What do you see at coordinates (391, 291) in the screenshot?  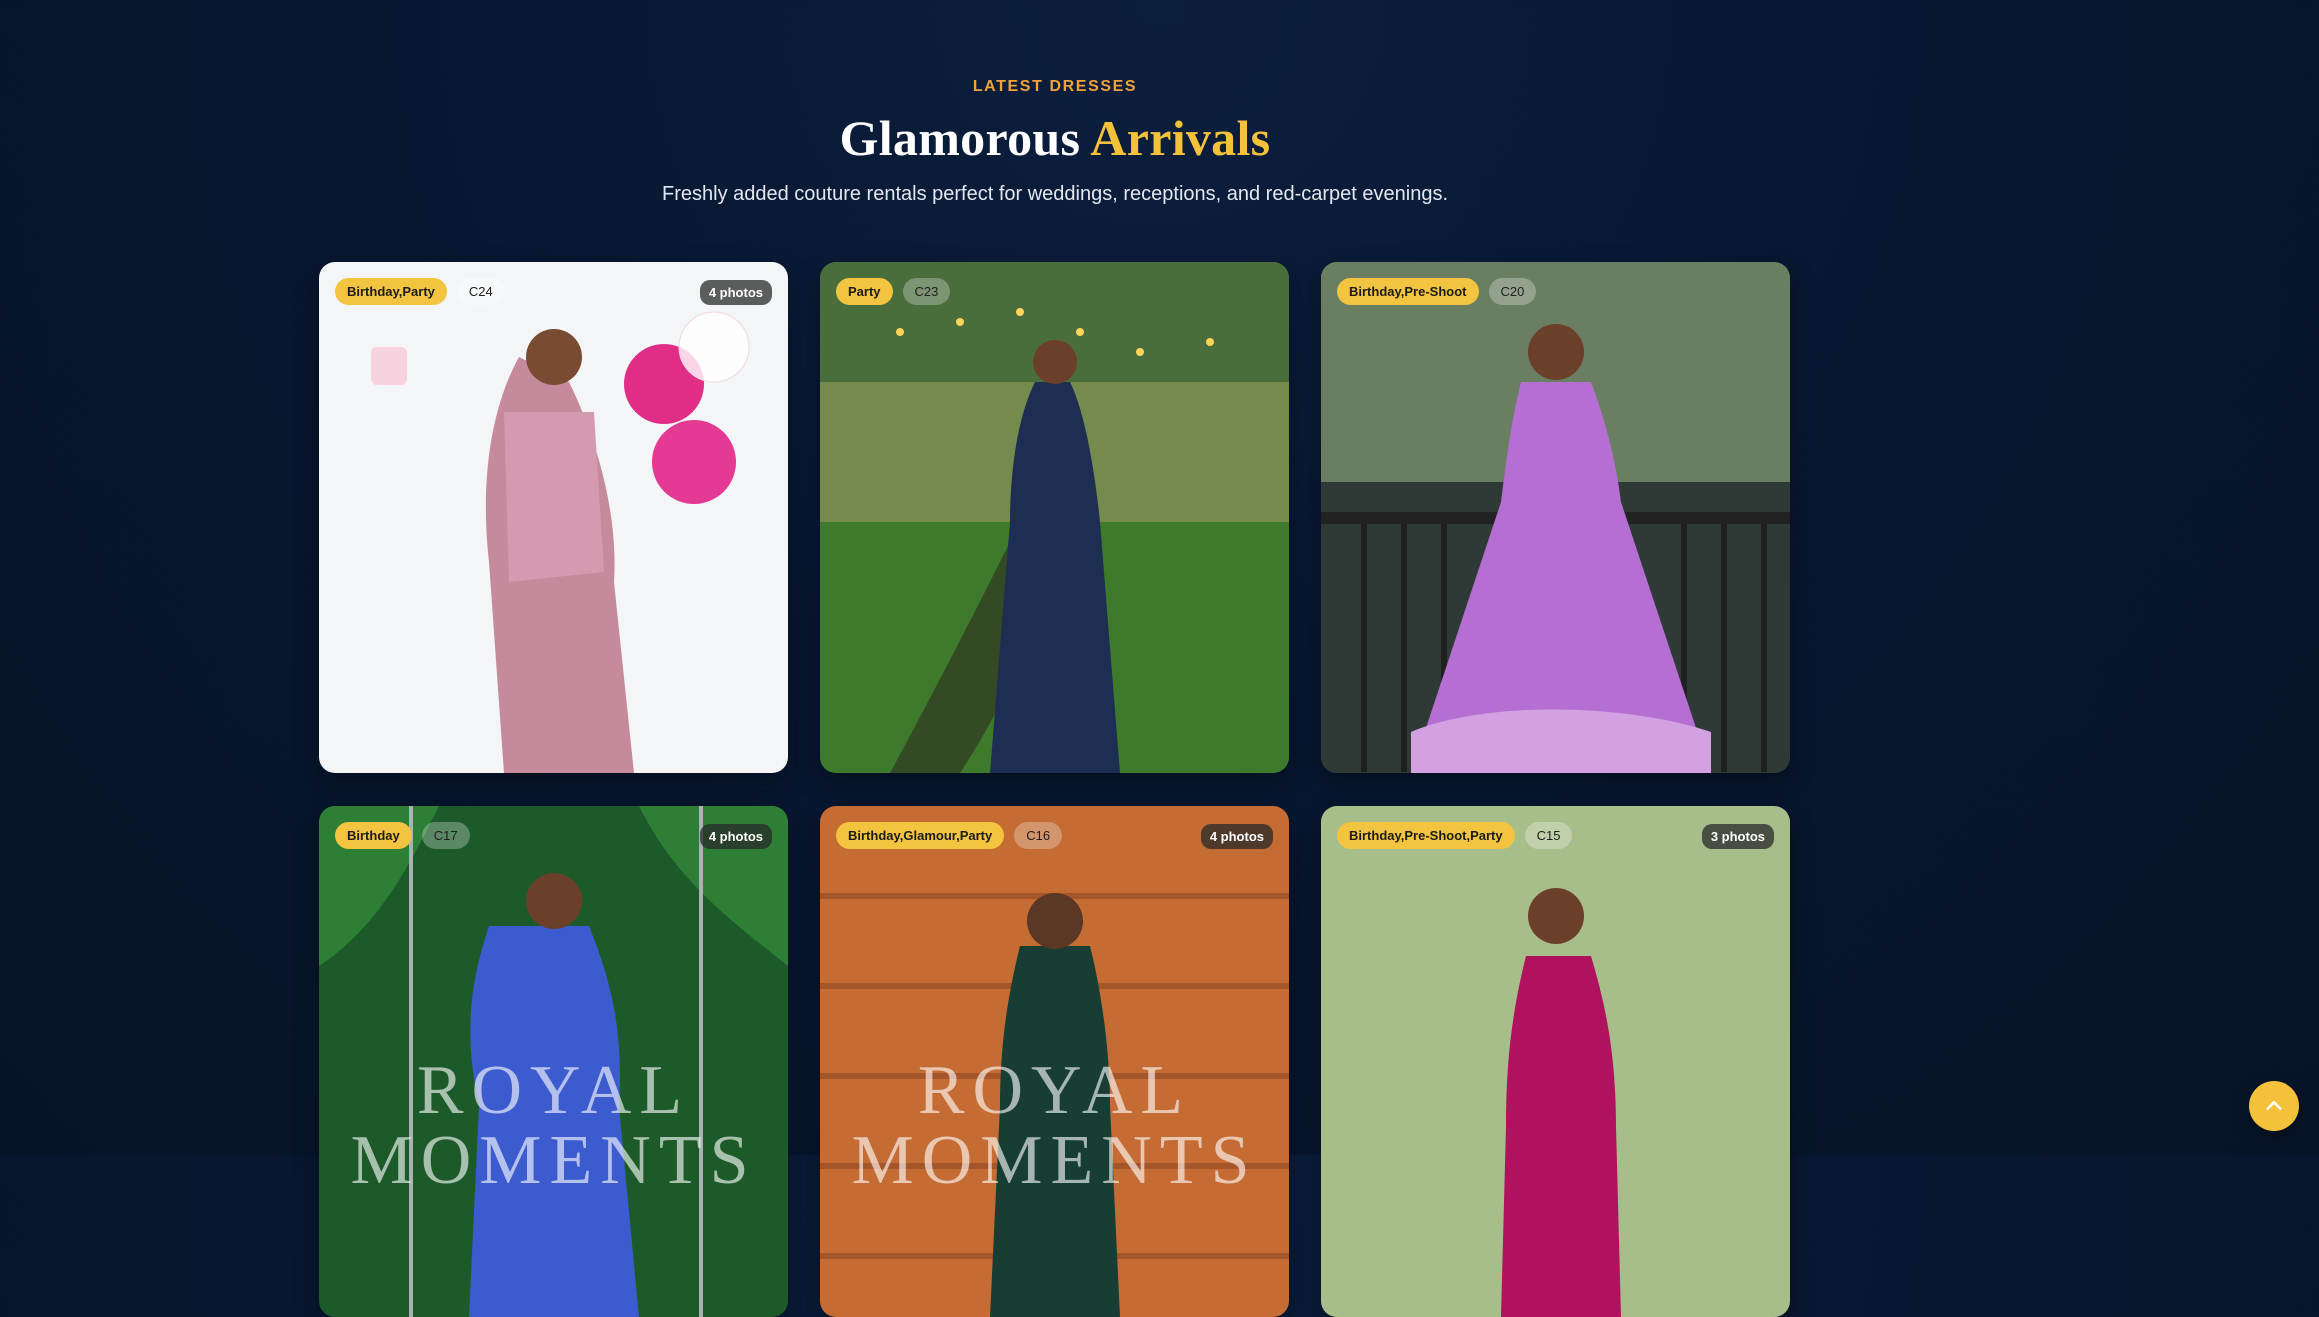 I see `category-tag: Birthday,Party` at bounding box center [391, 291].